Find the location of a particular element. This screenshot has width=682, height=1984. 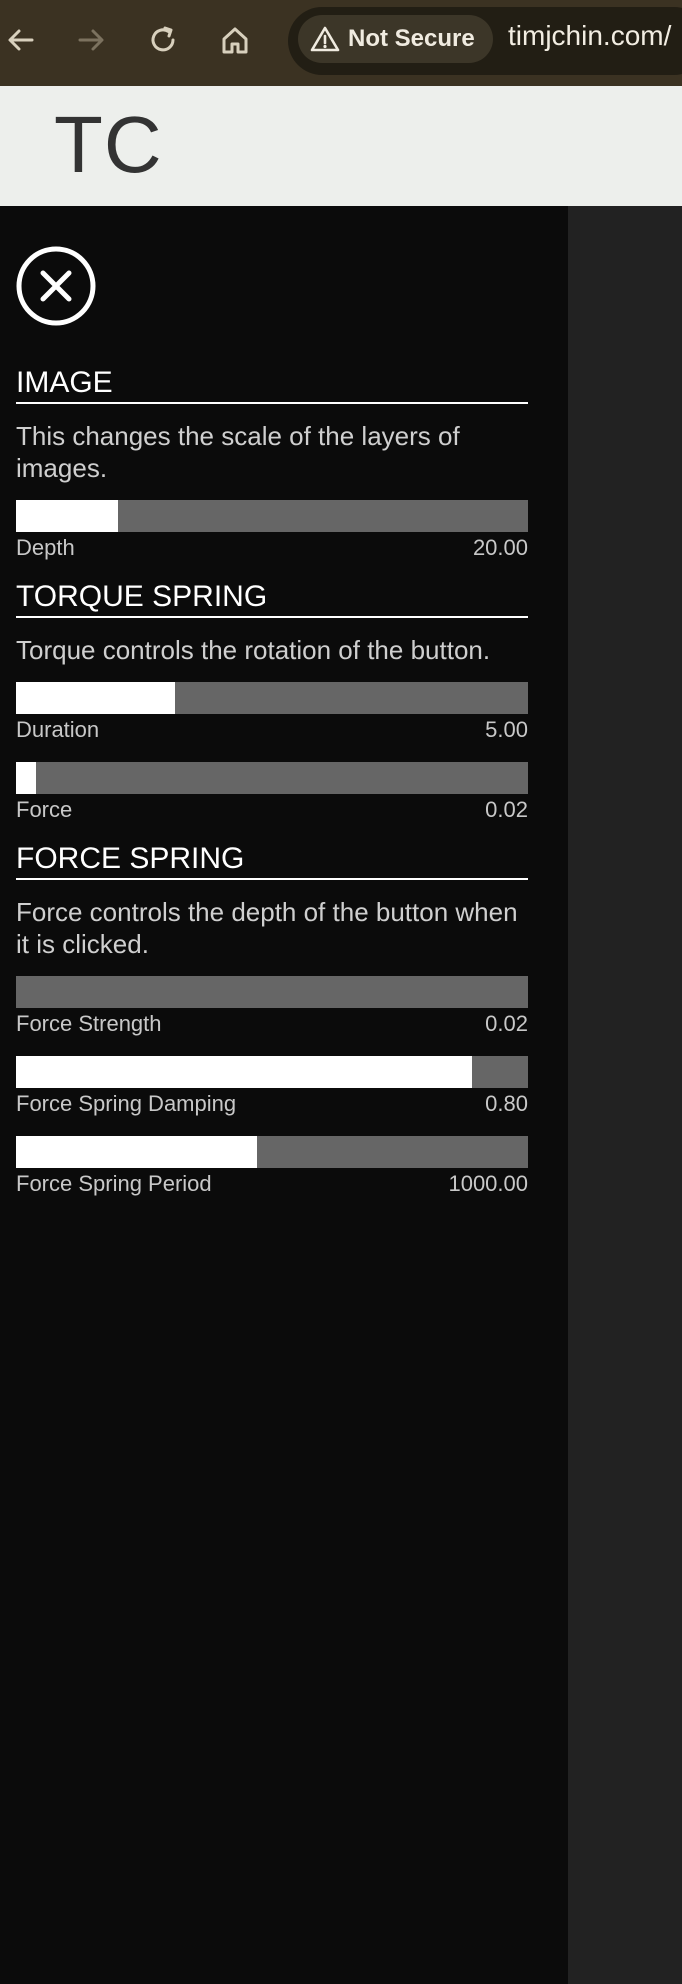

force-spring-damping-label: Force Spring Damping is located at coordinates (126, 1103).